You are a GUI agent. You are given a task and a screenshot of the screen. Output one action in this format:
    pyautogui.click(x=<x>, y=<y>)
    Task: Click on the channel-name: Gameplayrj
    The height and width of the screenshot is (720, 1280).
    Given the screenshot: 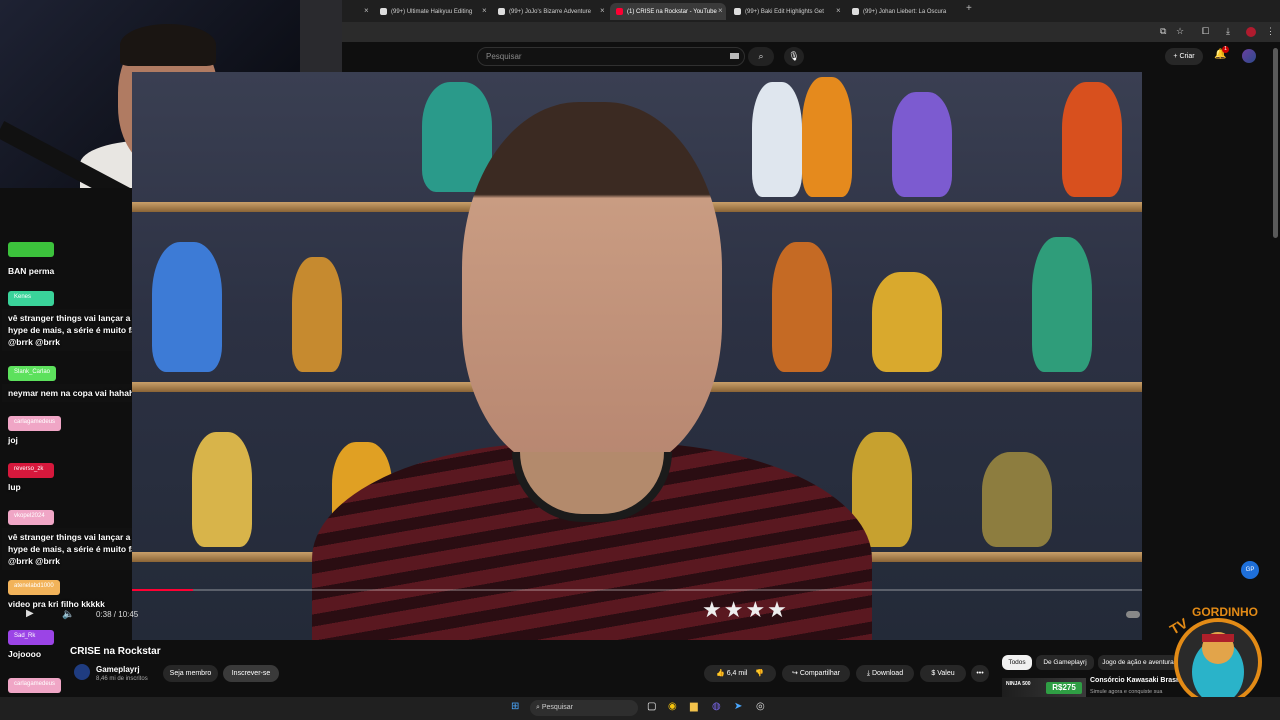 What is the action you would take?
    pyautogui.click(x=118, y=669)
    